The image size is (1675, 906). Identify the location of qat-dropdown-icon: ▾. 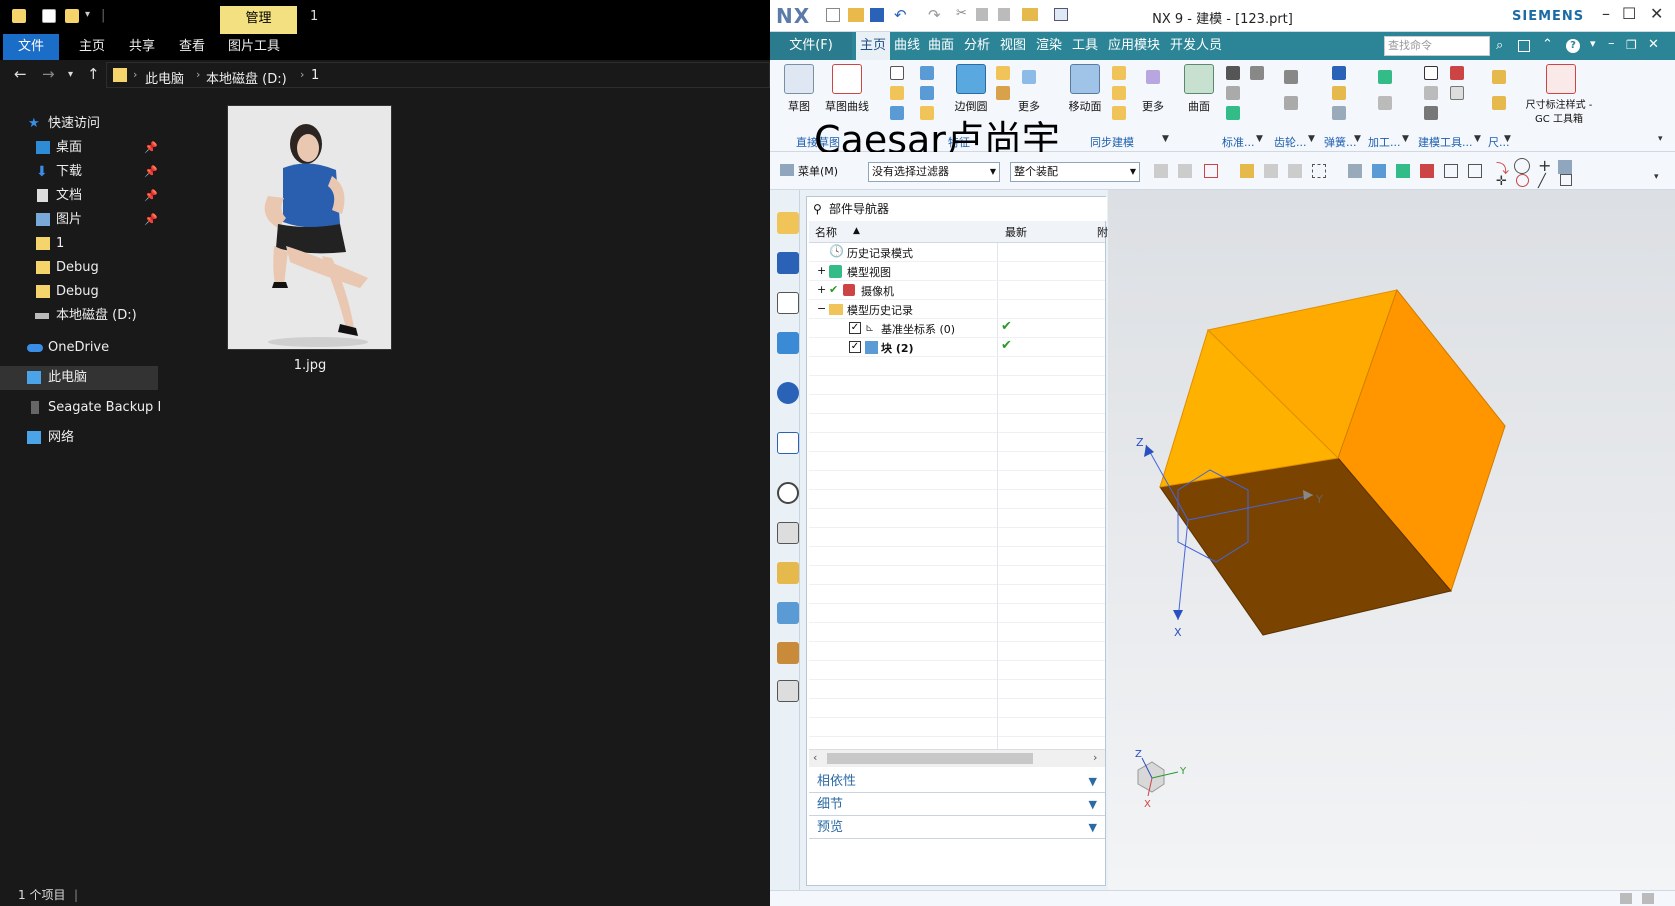
(87, 14).